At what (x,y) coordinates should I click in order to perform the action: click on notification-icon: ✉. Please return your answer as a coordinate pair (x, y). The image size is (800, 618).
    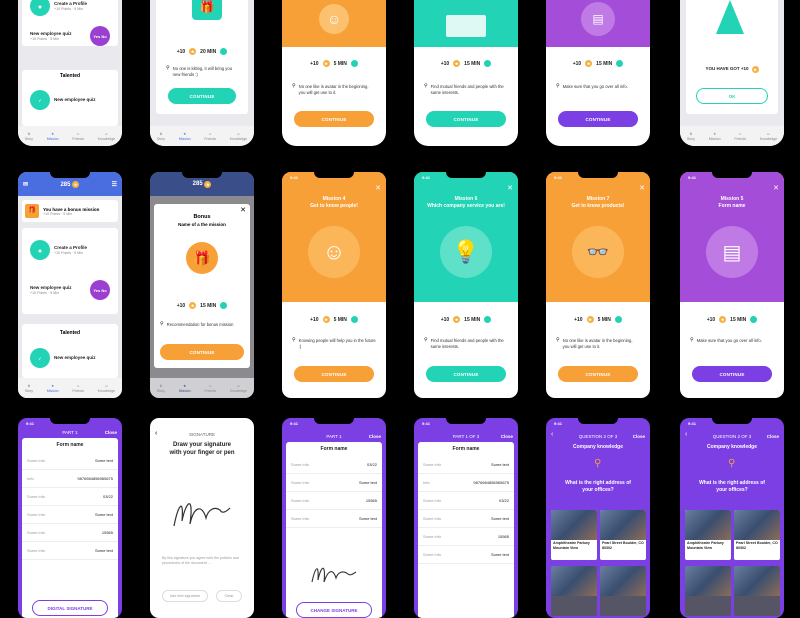
    Looking at the image, I should click on (25, 184).